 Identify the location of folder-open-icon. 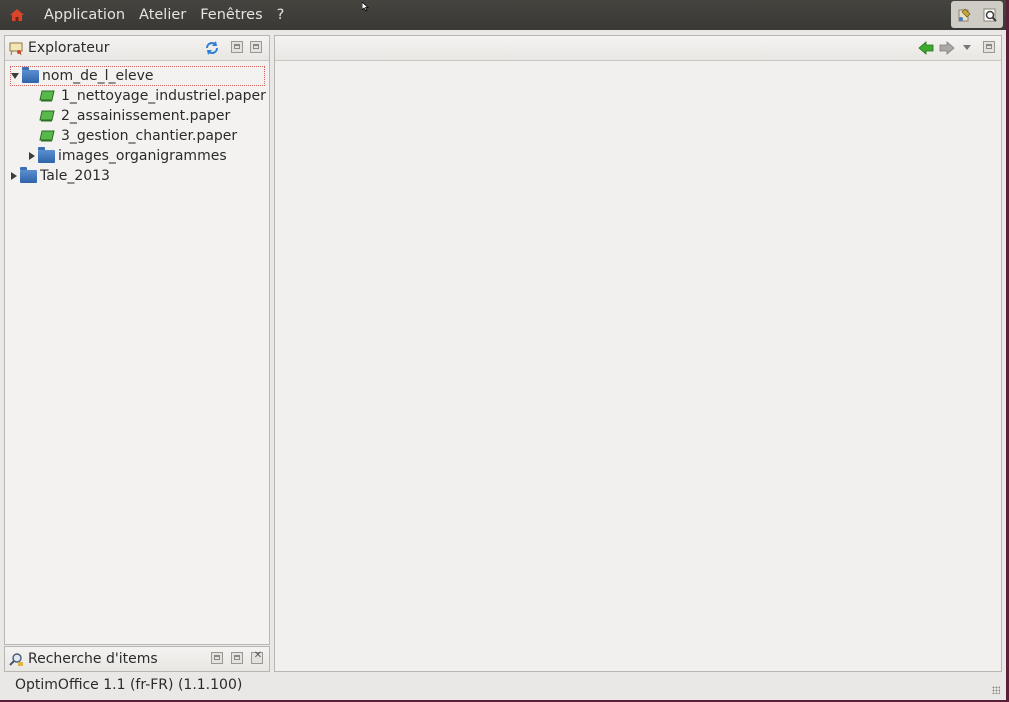
(30, 74).